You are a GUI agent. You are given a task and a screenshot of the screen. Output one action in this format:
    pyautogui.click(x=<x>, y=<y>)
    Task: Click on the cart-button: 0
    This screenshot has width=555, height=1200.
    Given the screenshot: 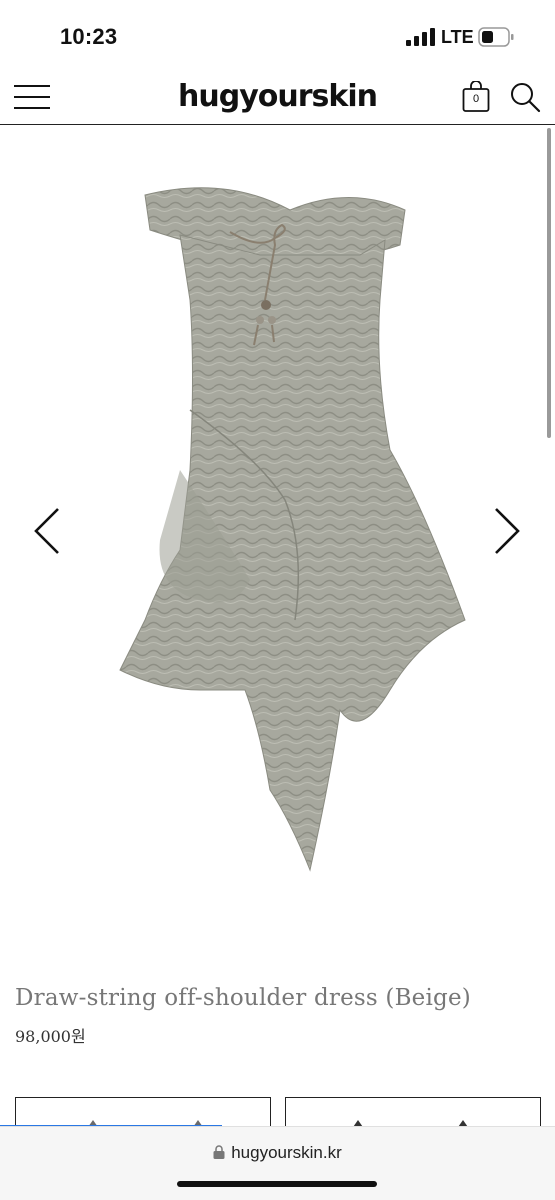 What is the action you would take?
    pyautogui.click(x=476, y=97)
    